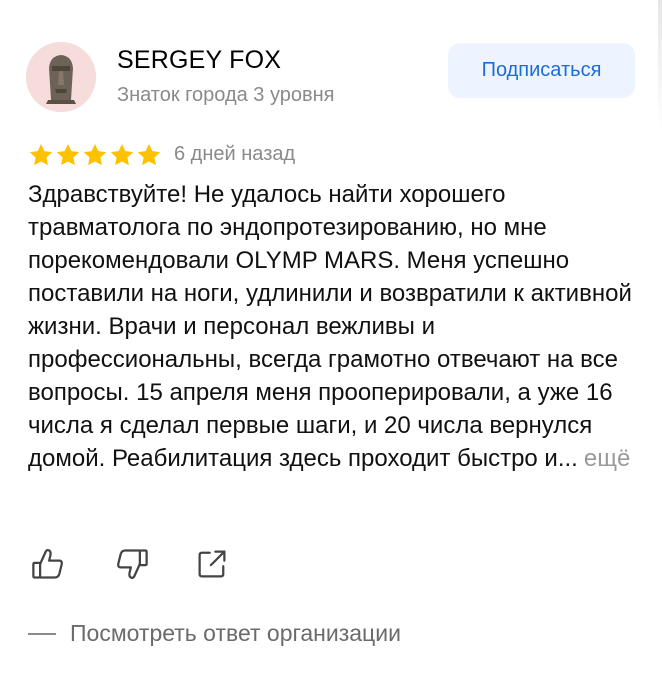 The height and width of the screenshot is (700, 662). I want to click on reply-link-label: Посмотреть ответ организации, so click(235, 633).